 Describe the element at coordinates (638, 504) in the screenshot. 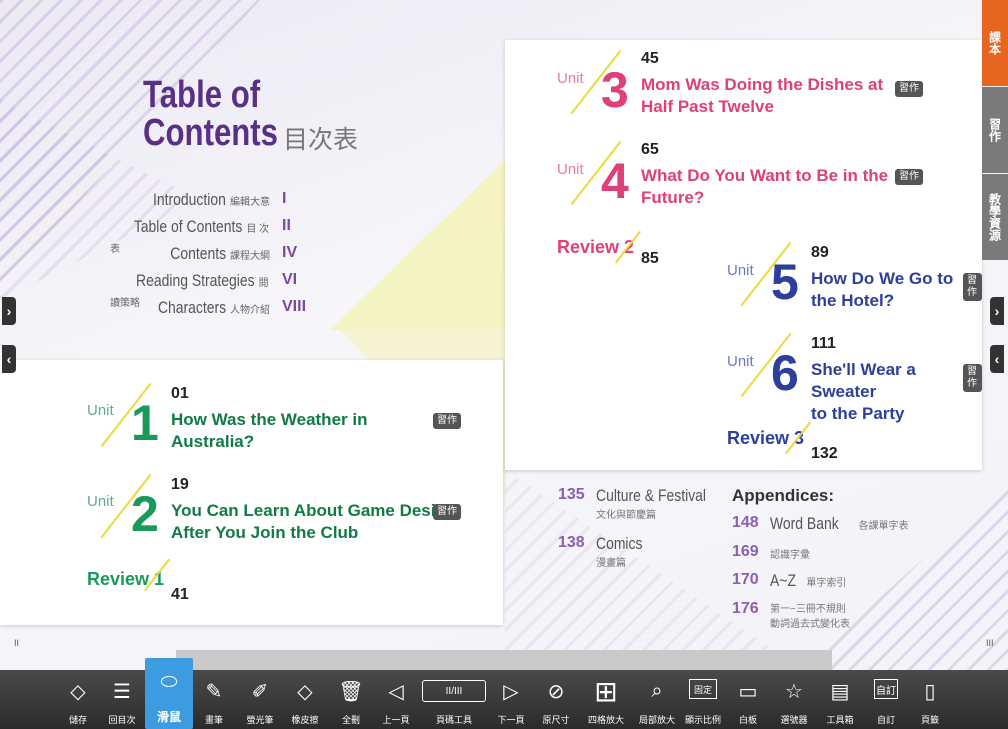

I see `extra-culture-festival: 135 Culture & Festival 文化與節慶篇` at that location.